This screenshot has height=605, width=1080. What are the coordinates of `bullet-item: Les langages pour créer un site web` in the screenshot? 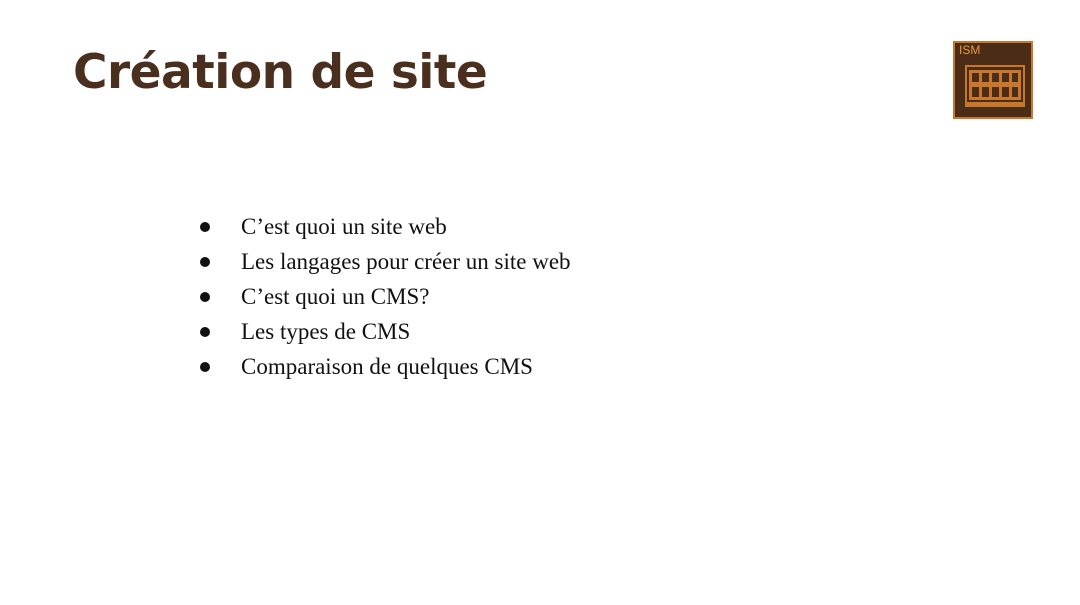 It's located at (383, 261).